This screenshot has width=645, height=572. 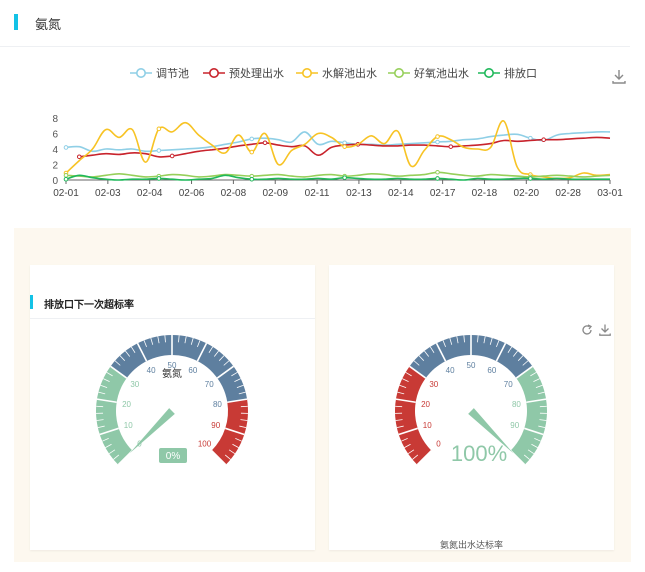 I want to click on x-tick-label: 02-09, so click(x=275, y=193).